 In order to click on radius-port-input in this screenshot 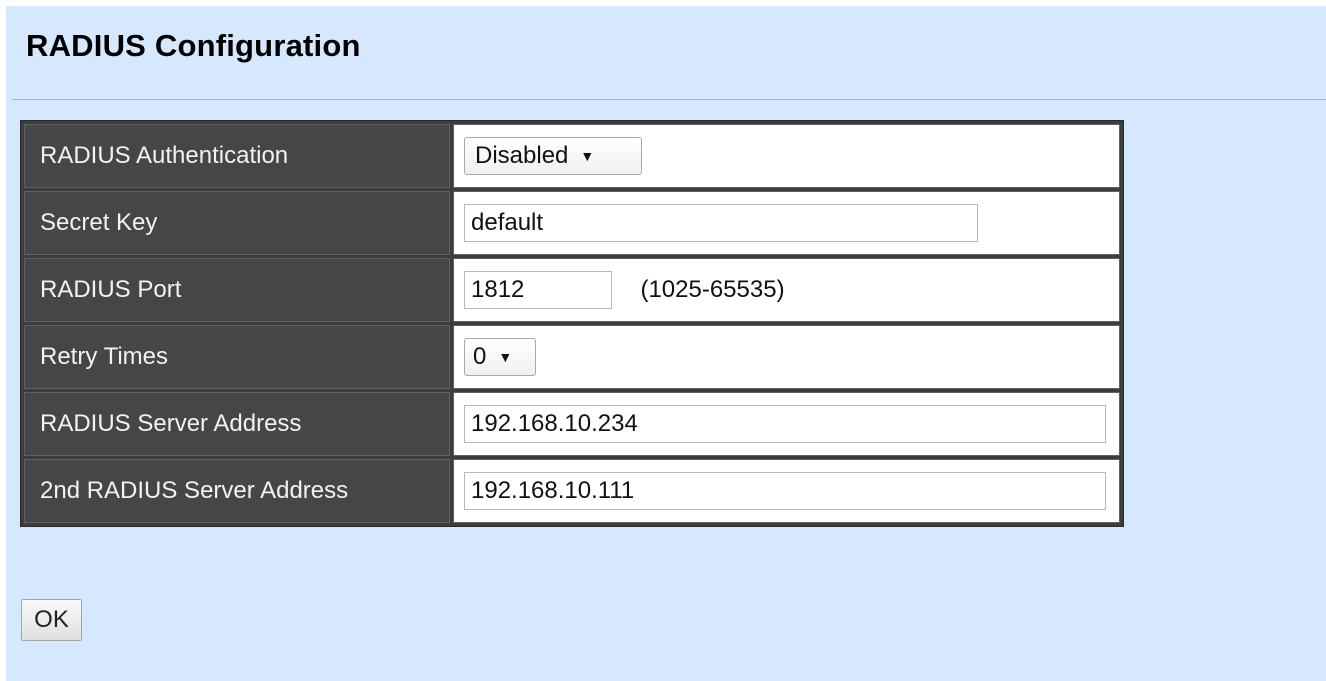, I will do `click(538, 290)`.